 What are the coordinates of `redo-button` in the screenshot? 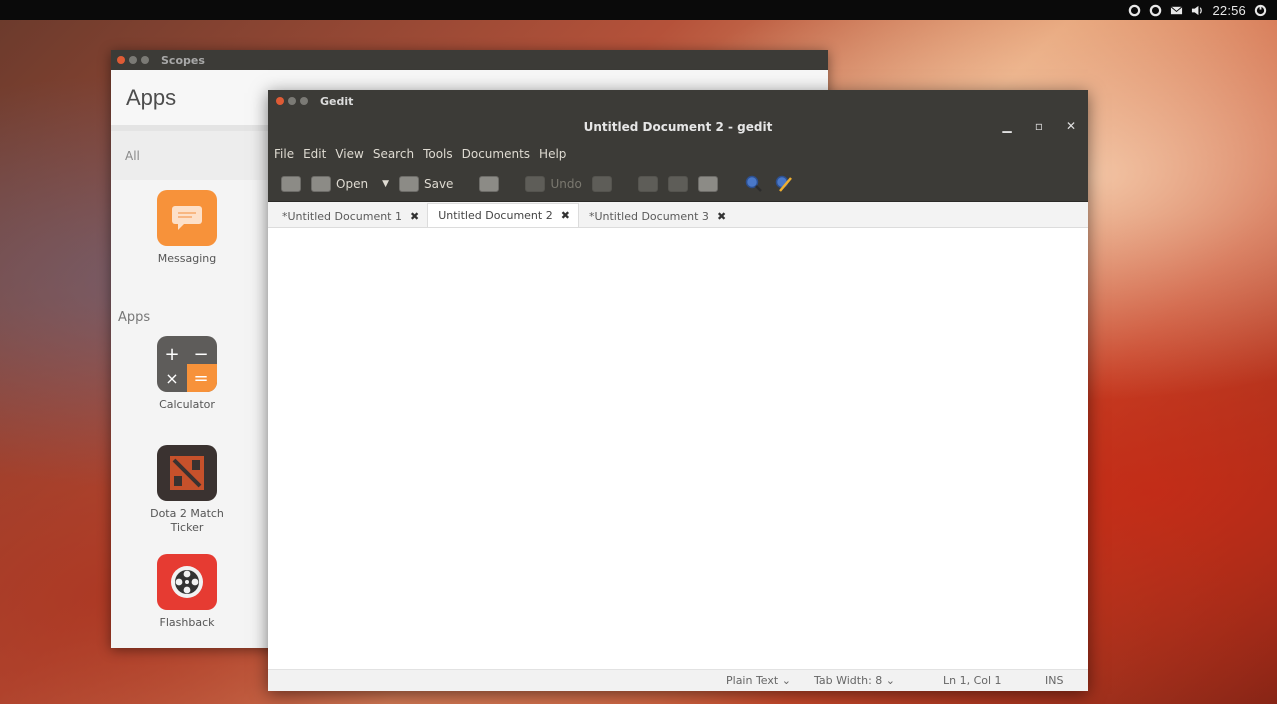 It's located at (602, 184).